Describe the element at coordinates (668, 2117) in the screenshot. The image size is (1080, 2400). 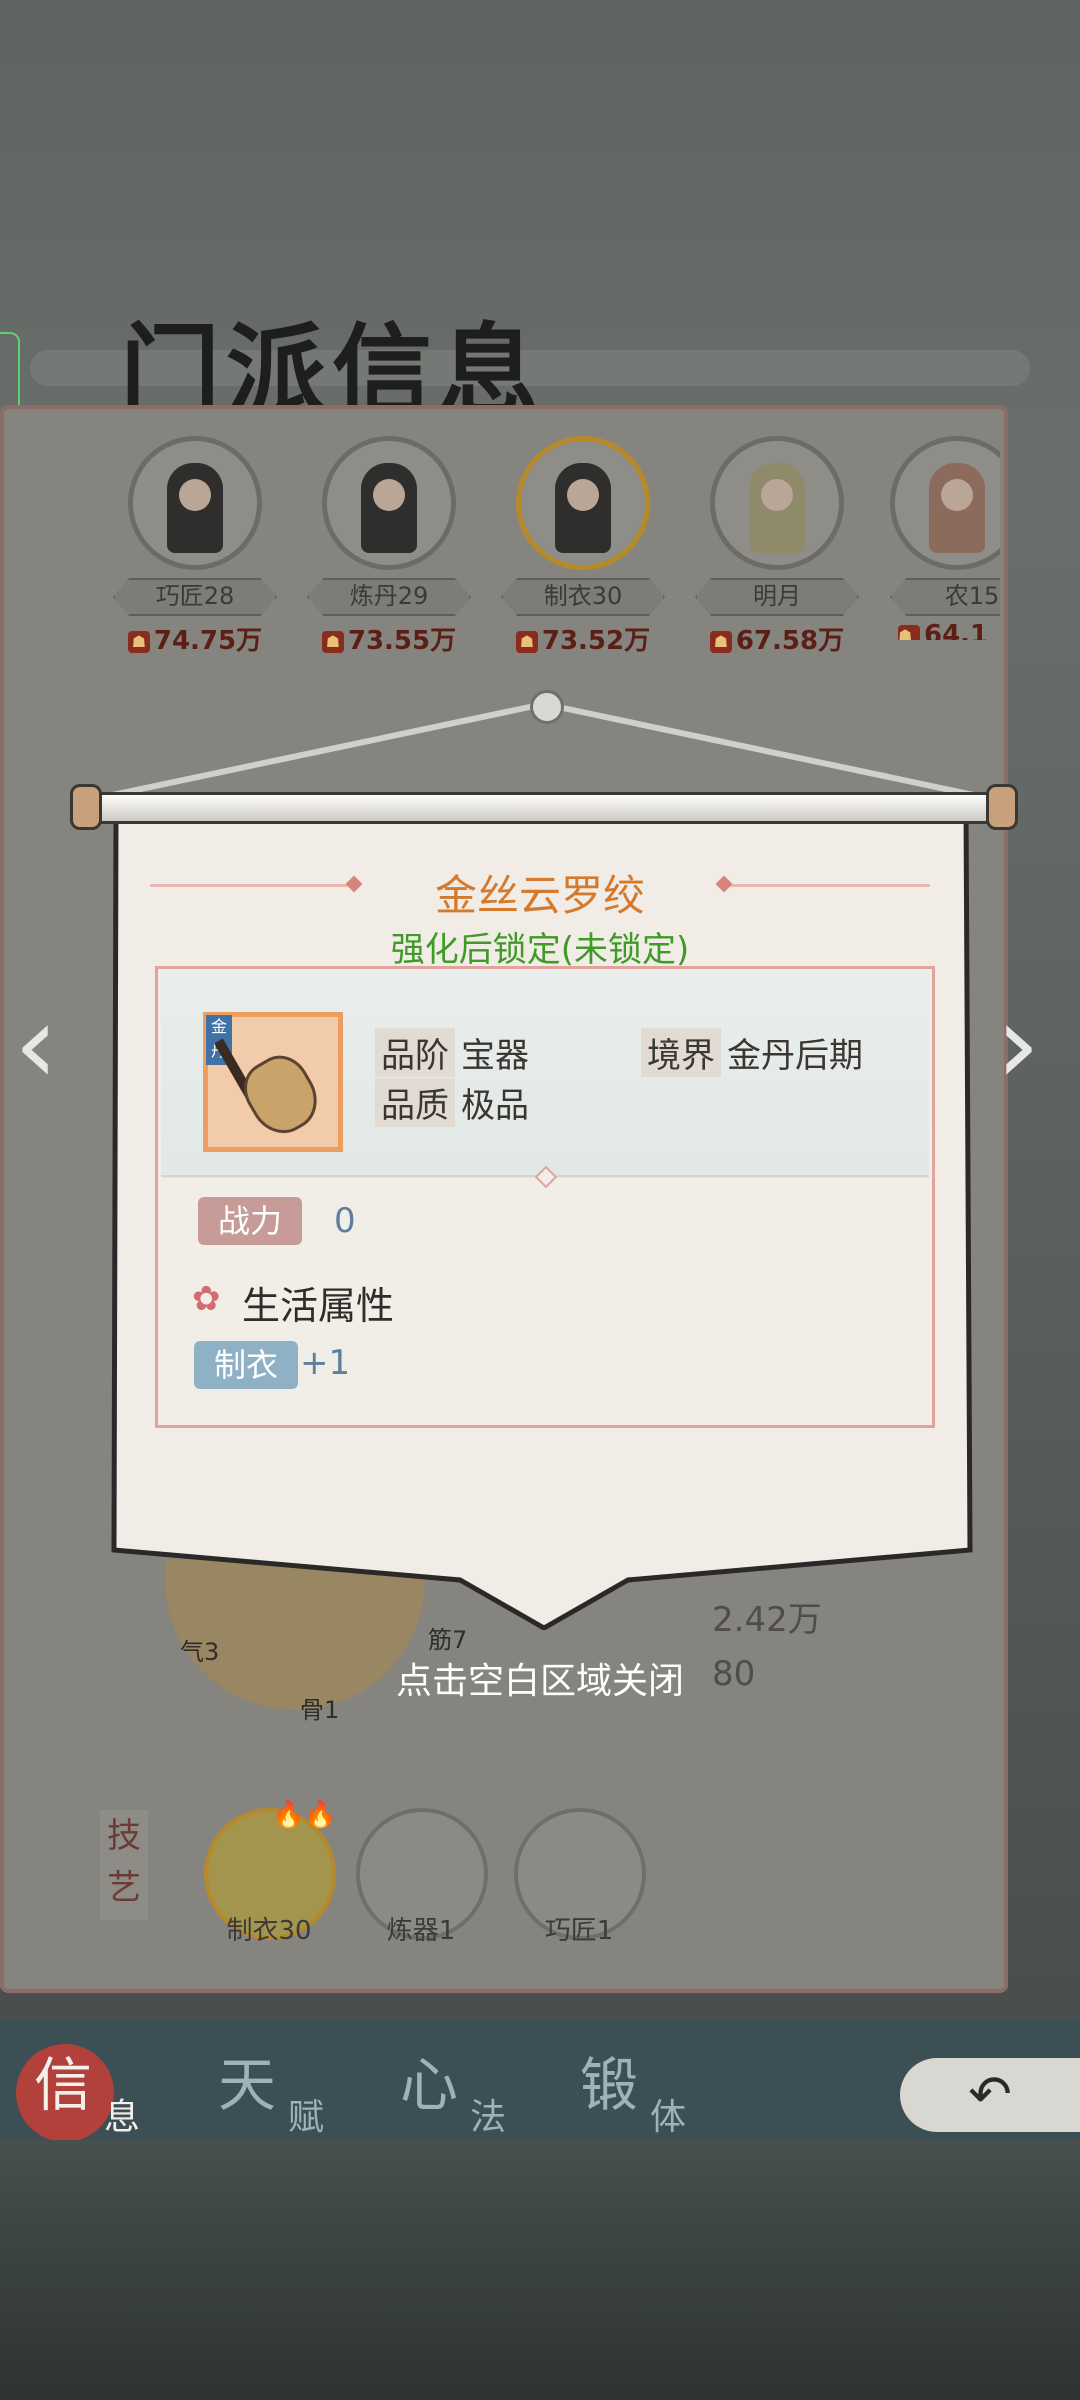
I see `tab-char: 体` at that location.